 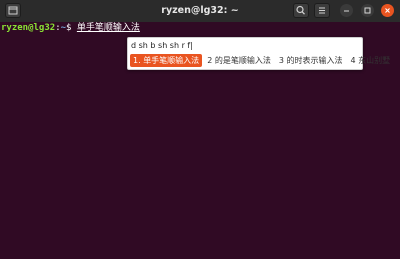 I want to click on prompt-user-host: ryzen@lg32, so click(x=28, y=28).